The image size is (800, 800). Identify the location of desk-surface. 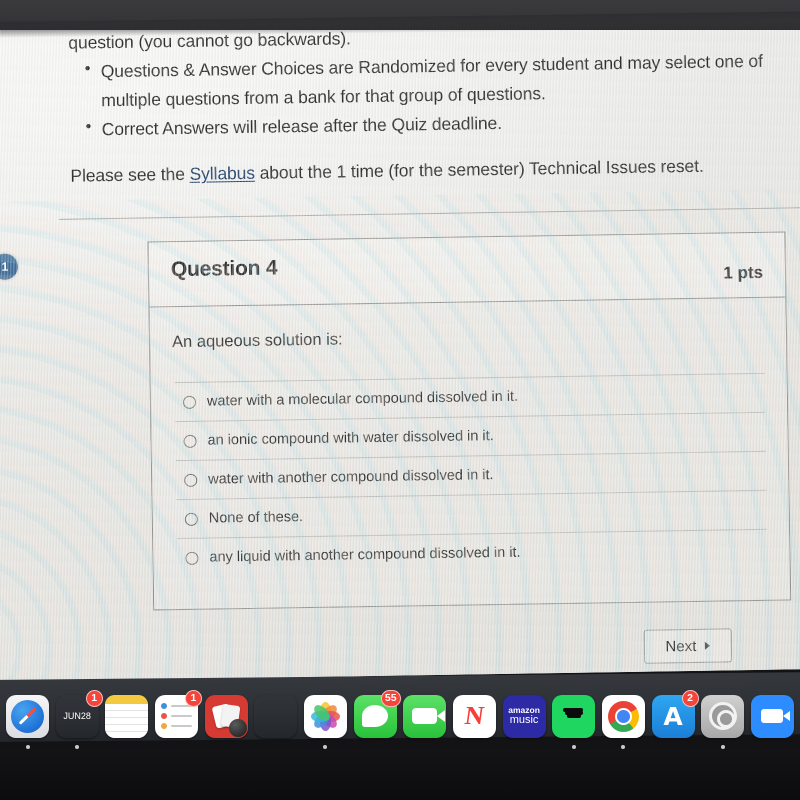
(400, 774).